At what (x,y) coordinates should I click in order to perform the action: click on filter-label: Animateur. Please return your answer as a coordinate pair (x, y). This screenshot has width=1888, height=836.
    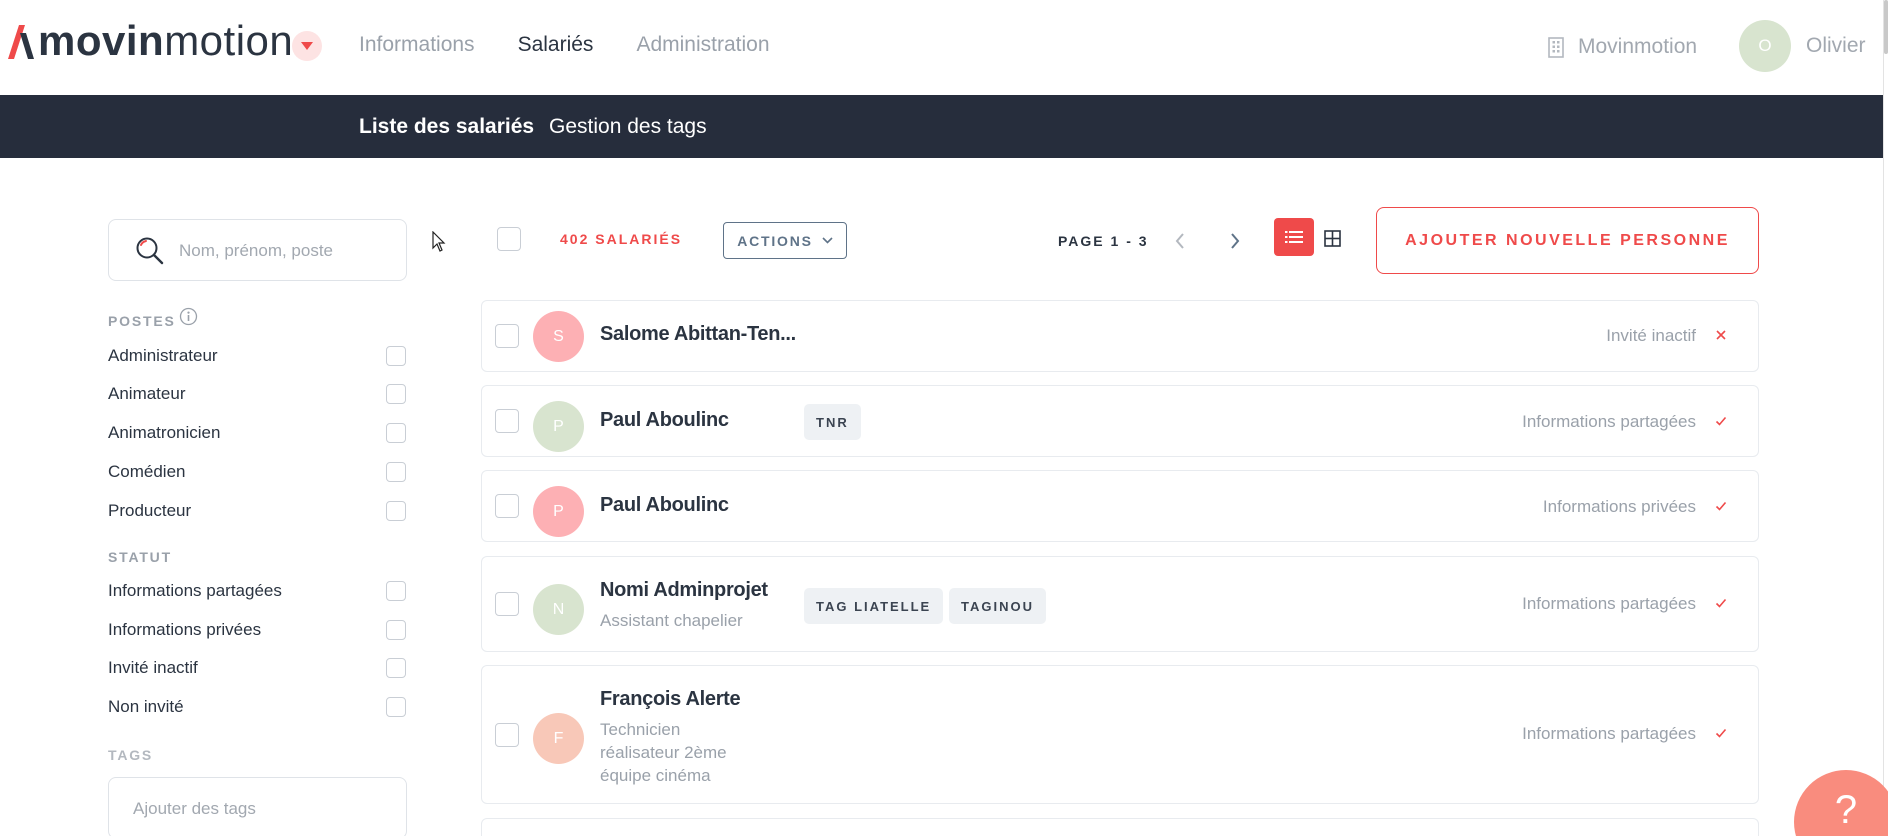
    Looking at the image, I should click on (147, 393).